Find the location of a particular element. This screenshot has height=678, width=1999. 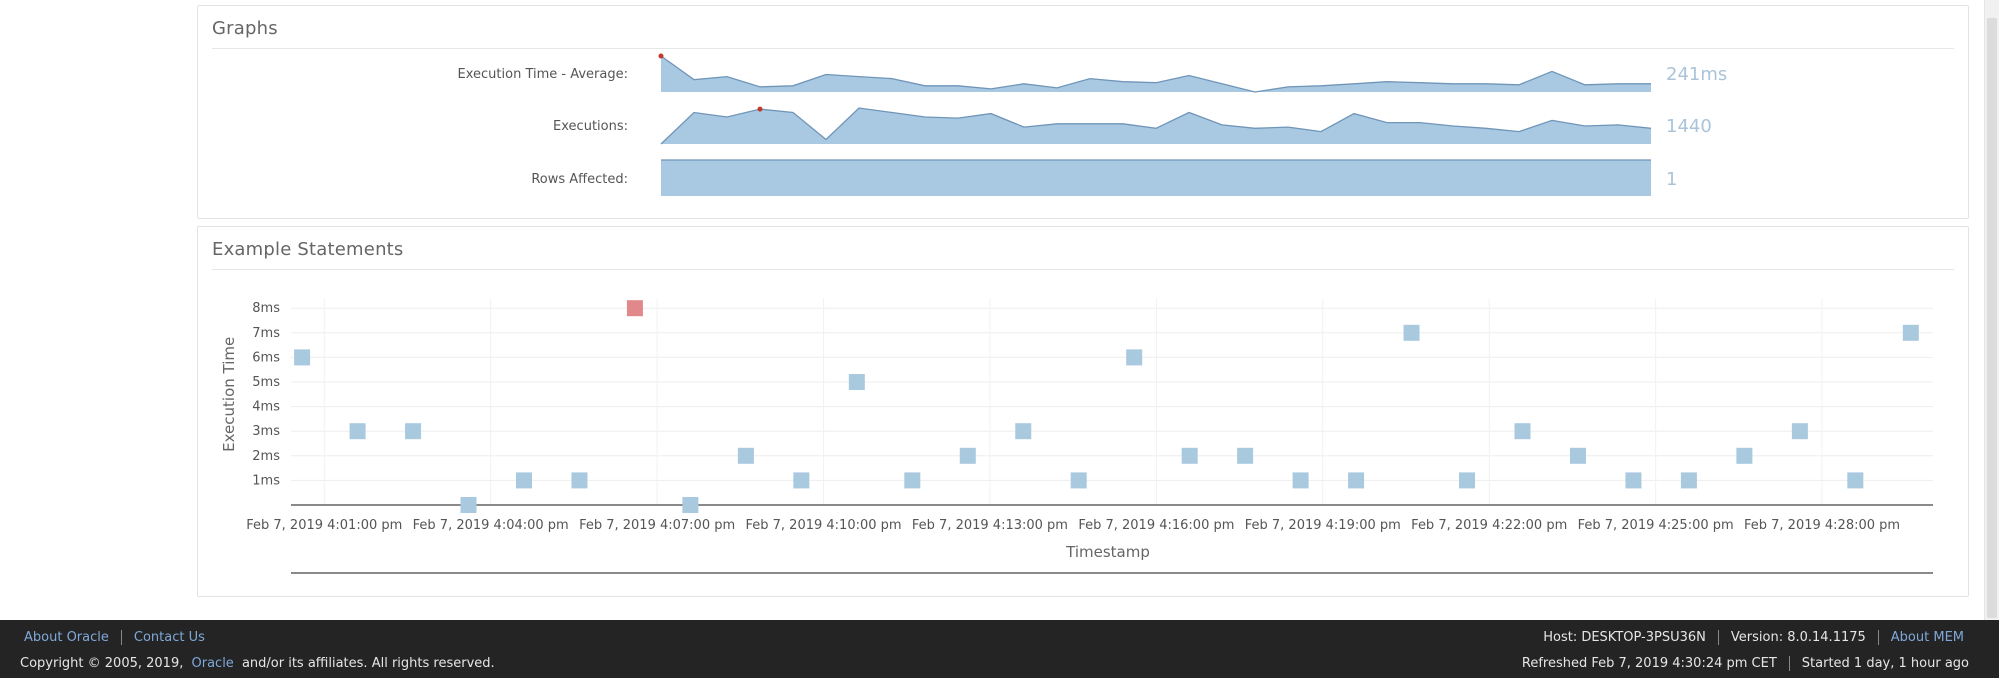

sparkline-value-exec-time: 241ms is located at coordinates (1697, 74).